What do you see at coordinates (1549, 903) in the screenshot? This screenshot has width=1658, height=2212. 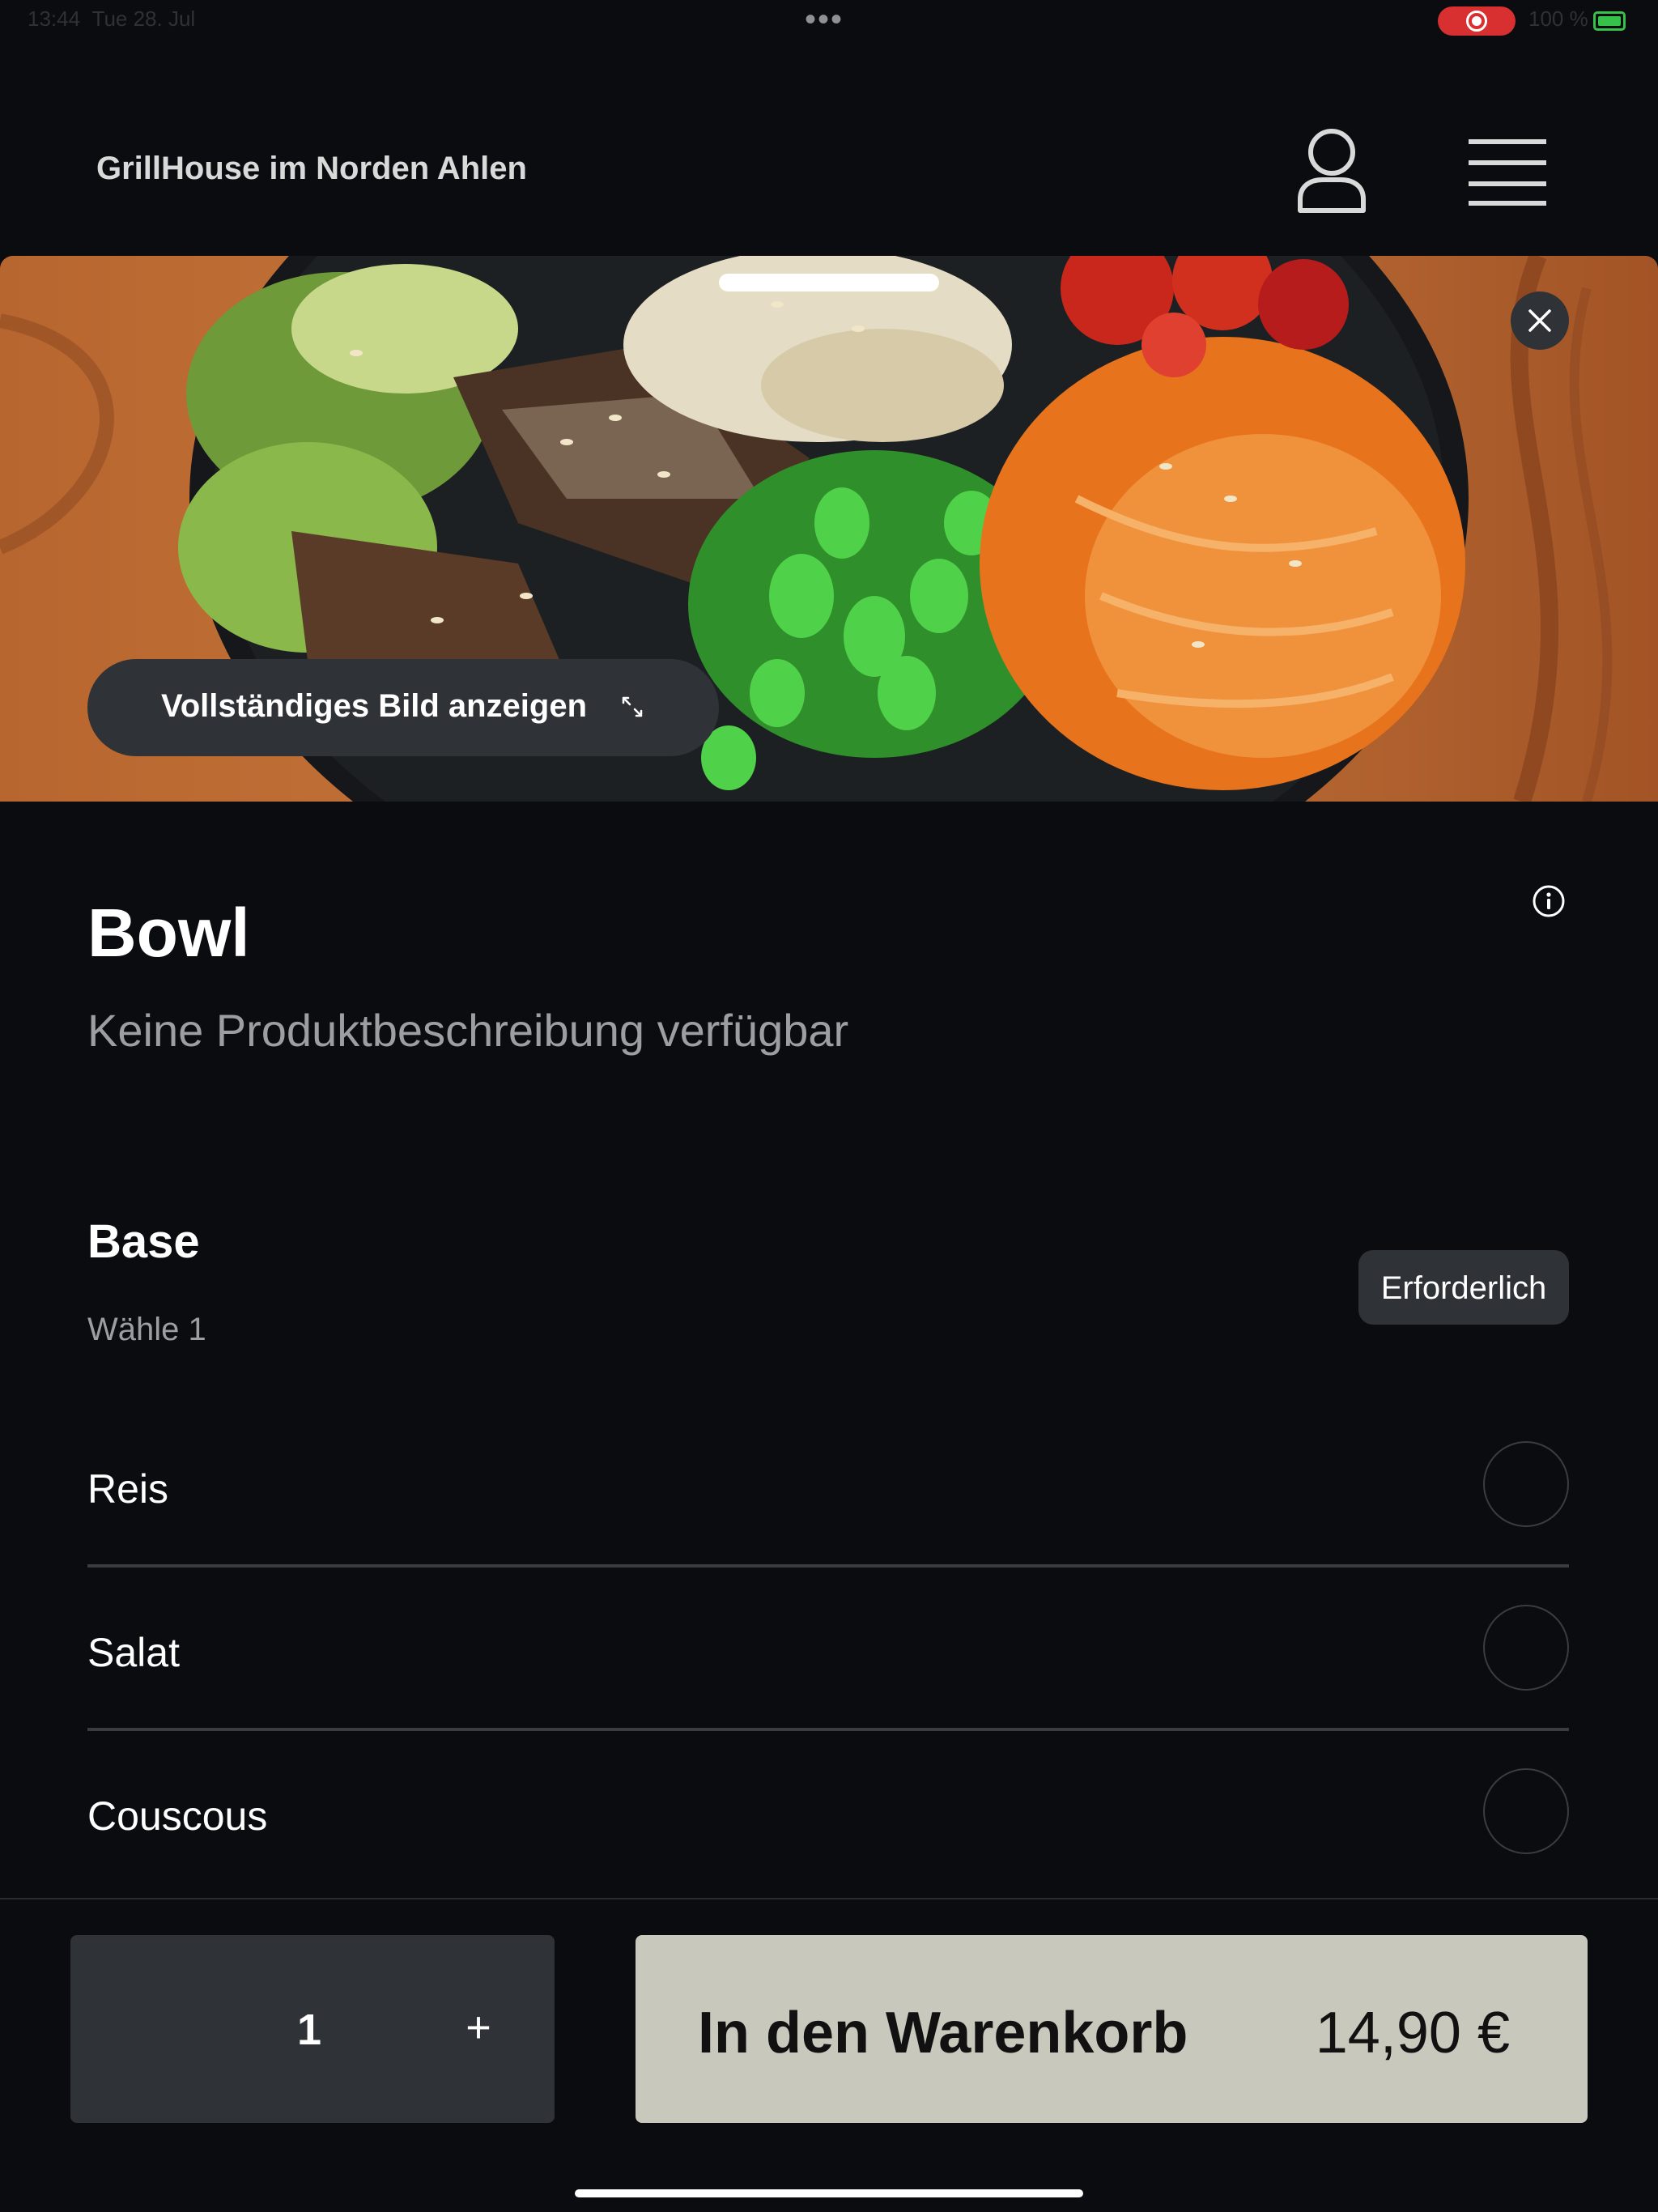 I see `info-icon` at bounding box center [1549, 903].